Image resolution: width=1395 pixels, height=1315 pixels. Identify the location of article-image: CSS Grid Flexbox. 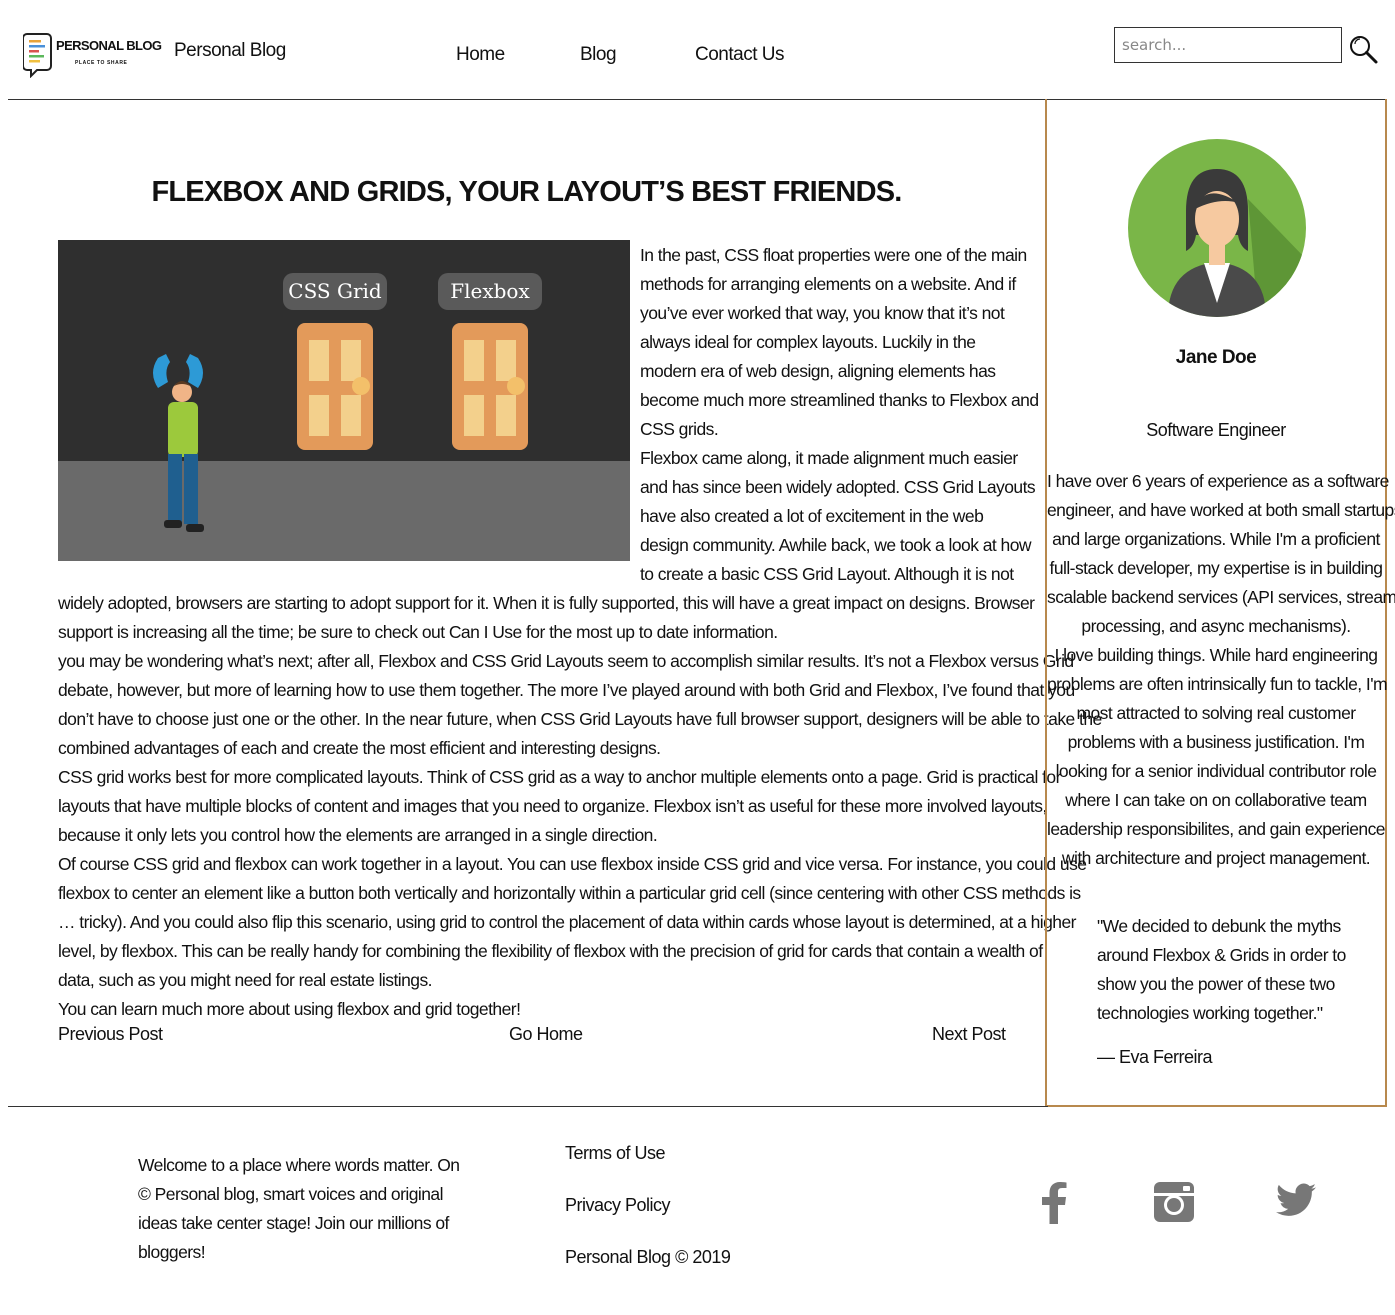
(344, 400).